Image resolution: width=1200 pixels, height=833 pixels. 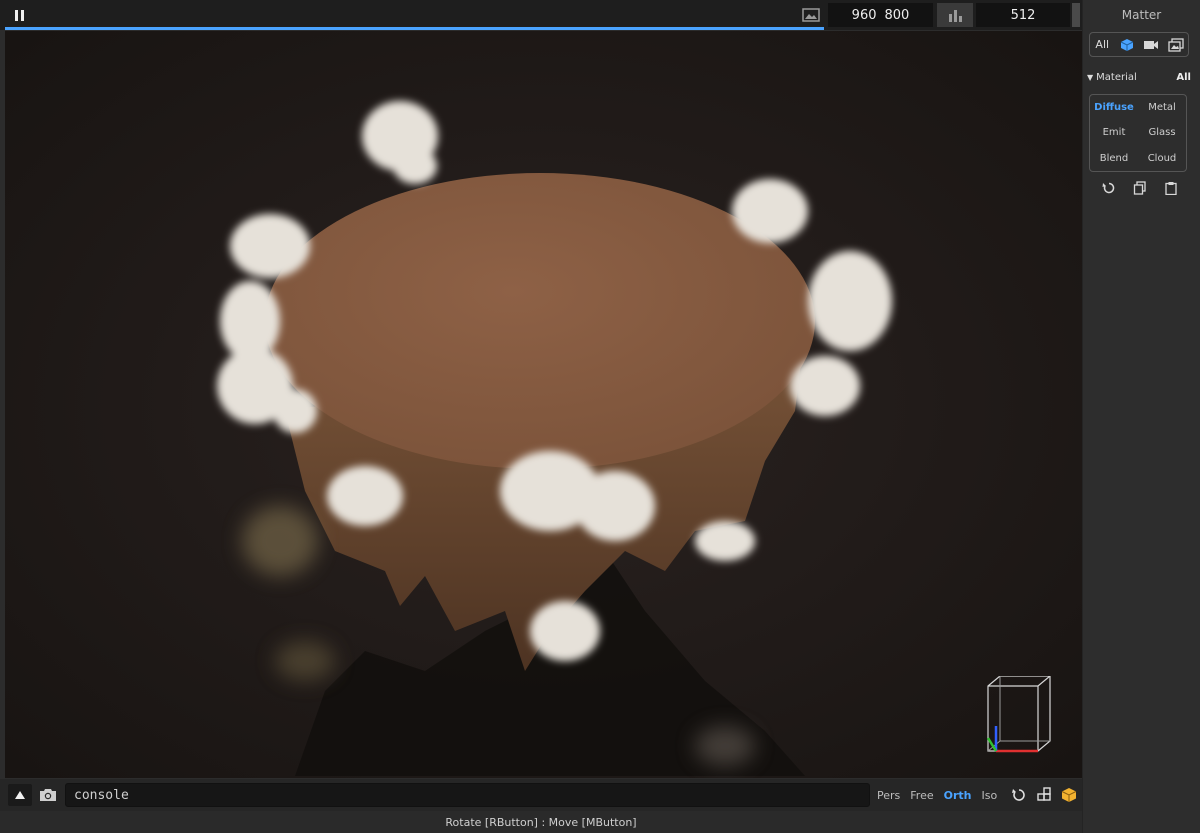 I want to click on collapse-triangle-icon: ▼, so click(x=1090, y=77).